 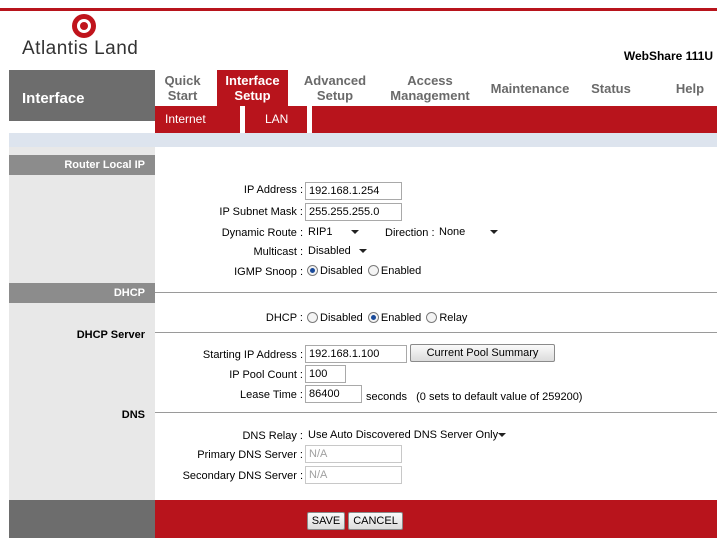 What do you see at coordinates (84, 26) in the screenshot?
I see `logo-mark-icon` at bounding box center [84, 26].